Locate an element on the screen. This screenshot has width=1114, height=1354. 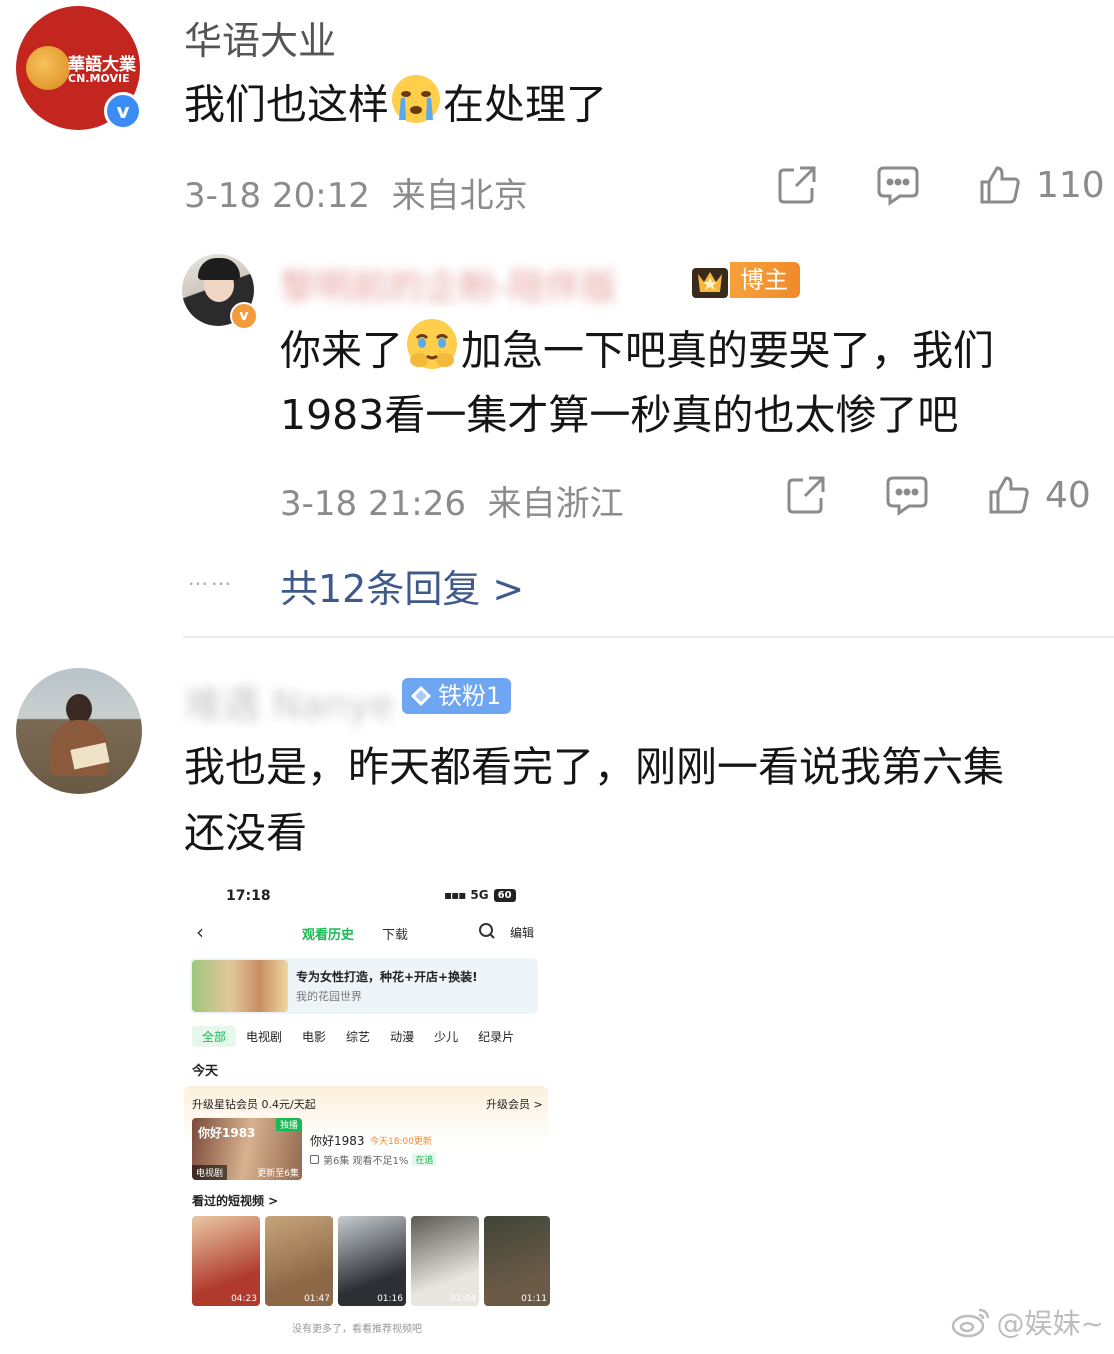
category-all: 全部 is located at coordinates (214, 1036).